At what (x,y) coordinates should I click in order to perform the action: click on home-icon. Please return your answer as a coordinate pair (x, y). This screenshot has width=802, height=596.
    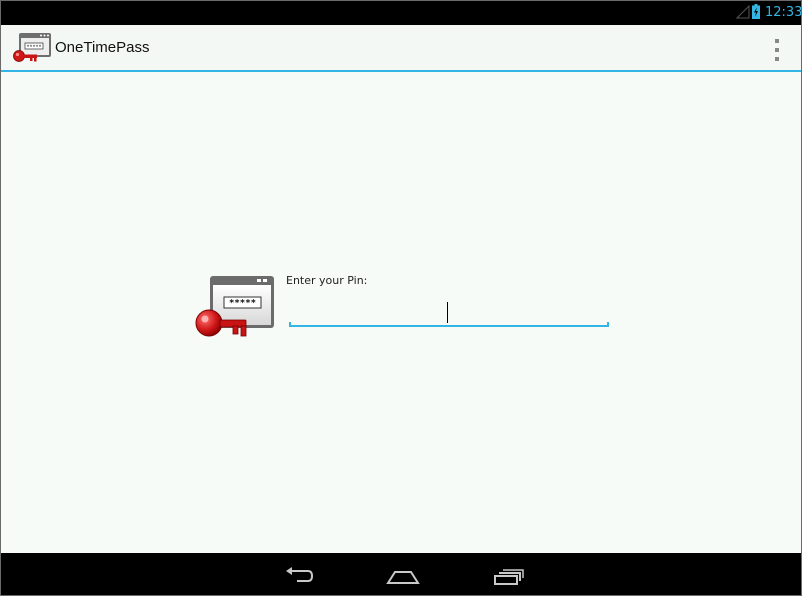
    Looking at the image, I should click on (403, 575).